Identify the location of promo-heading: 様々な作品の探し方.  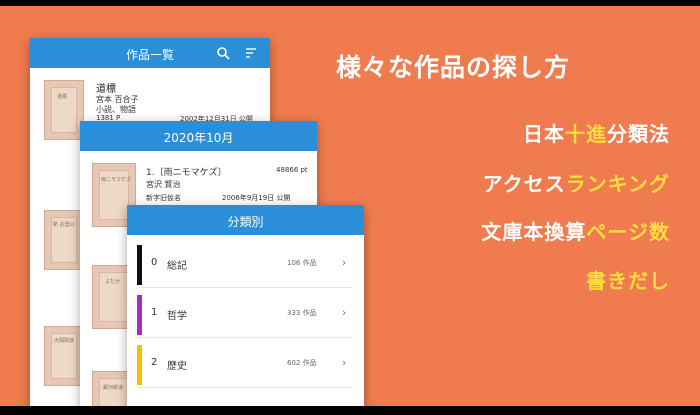
(453, 67).